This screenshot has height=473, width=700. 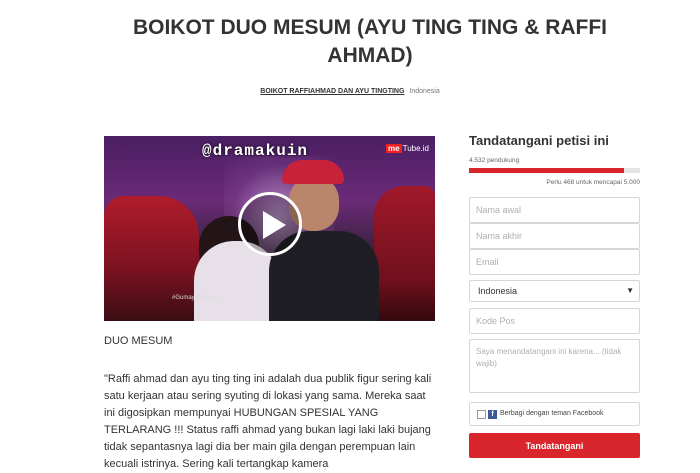 I want to click on play-button, so click(x=270, y=224).